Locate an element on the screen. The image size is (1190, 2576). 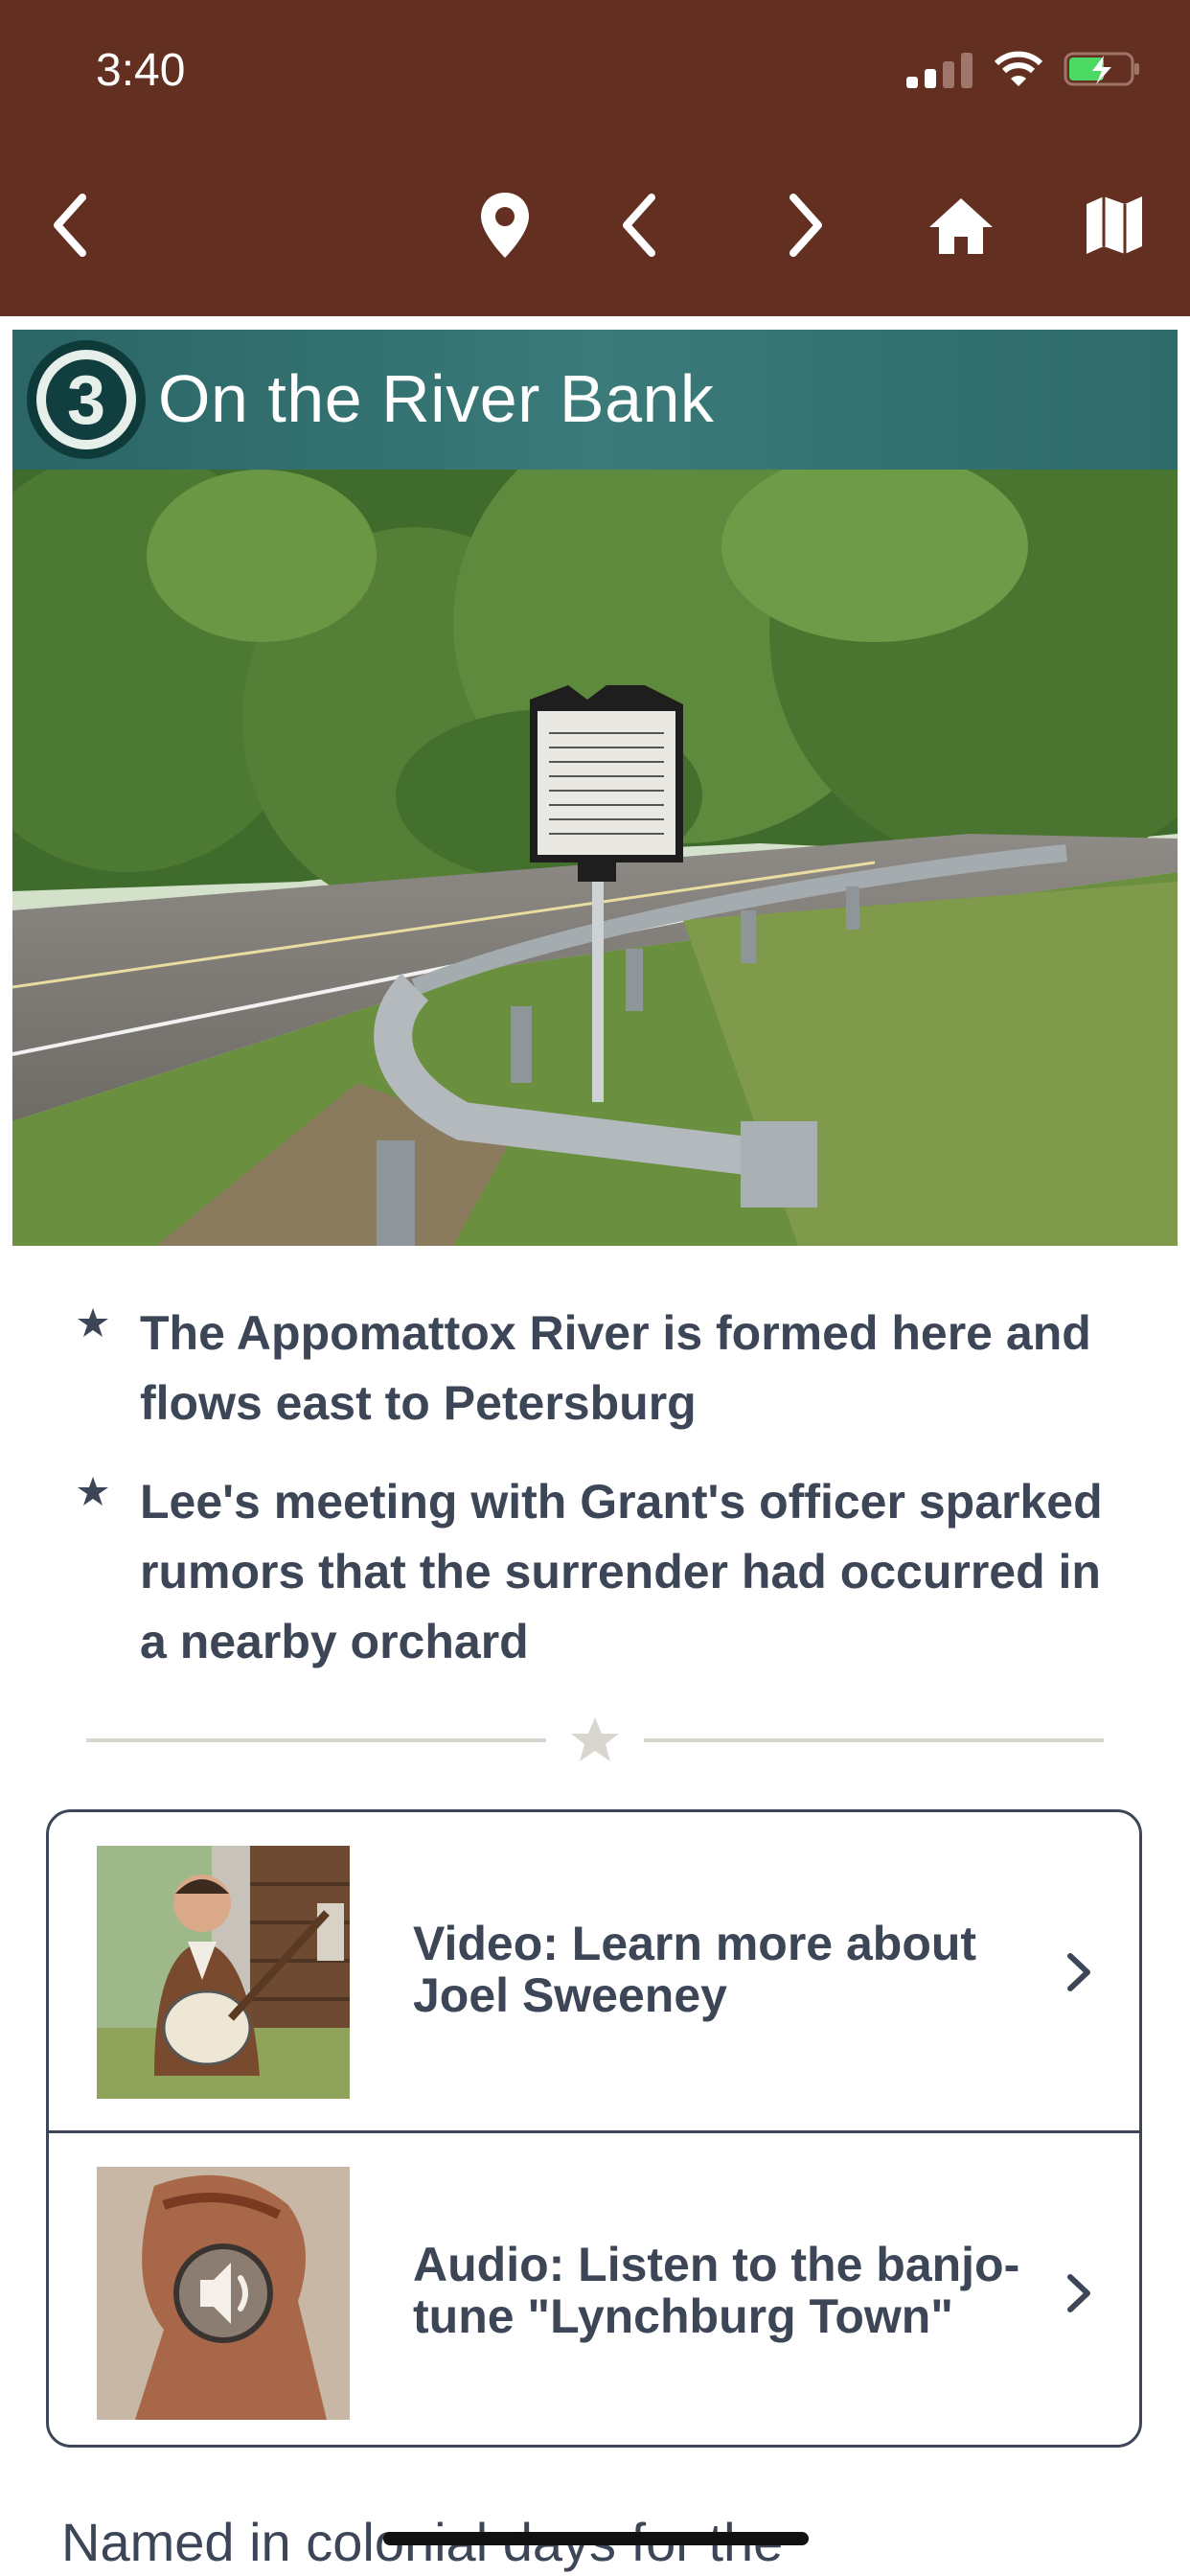
stop-number-badge: 3 is located at coordinates (87, 399).